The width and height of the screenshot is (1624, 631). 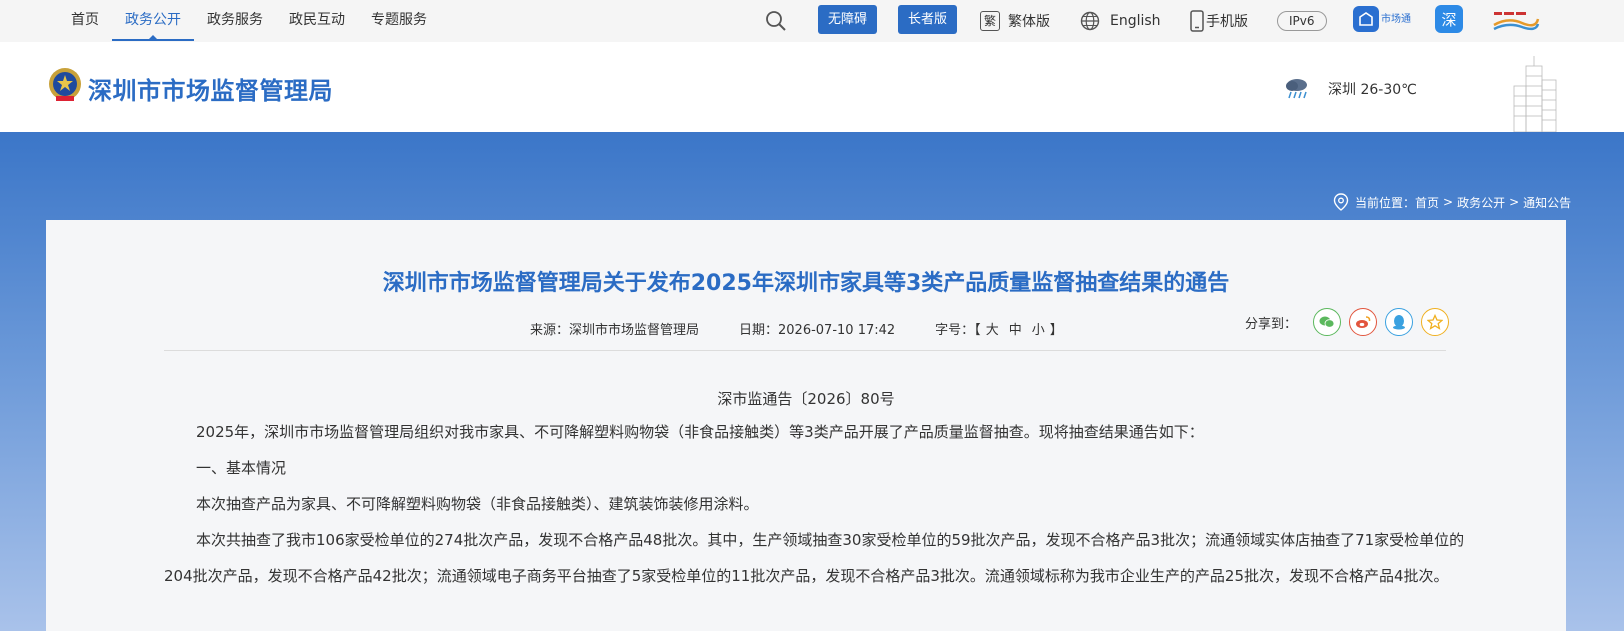 What do you see at coordinates (1135, 21) in the screenshot?
I see `english-label: English` at bounding box center [1135, 21].